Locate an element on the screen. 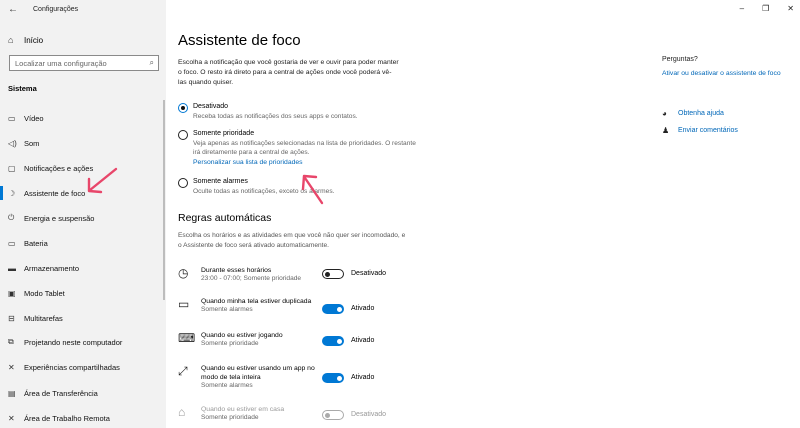 The image size is (800, 428). sidebar-item-projetando: ⧉ Projetando neste computador is located at coordinates (83, 342).